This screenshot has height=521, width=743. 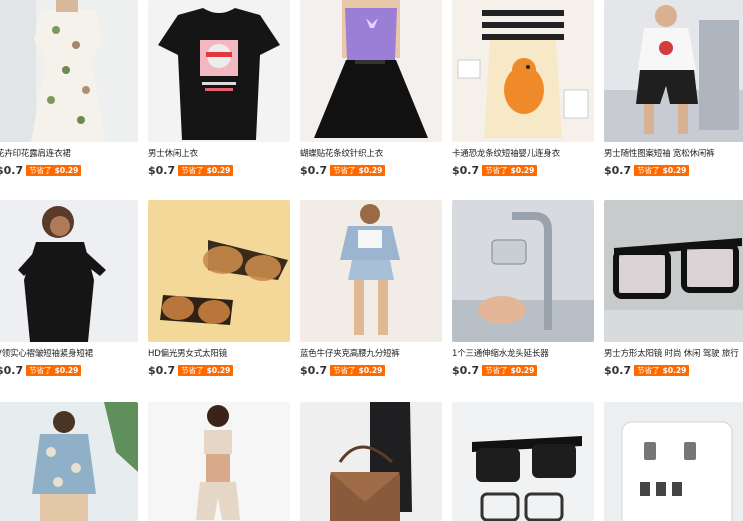 I want to click on power-strip-image, so click(x=673, y=461).